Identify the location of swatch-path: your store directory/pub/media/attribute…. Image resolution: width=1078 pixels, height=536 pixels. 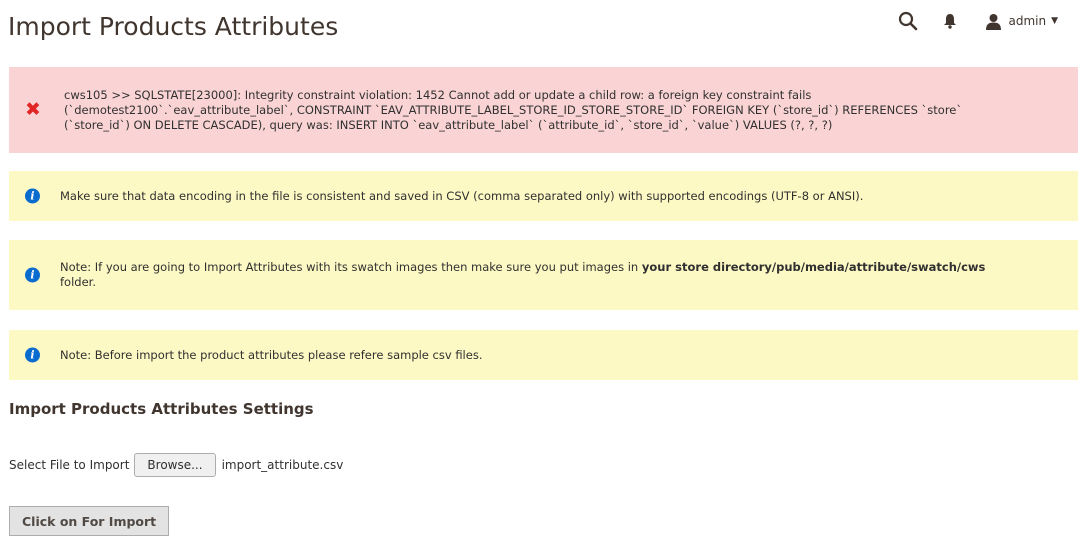
(813, 267).